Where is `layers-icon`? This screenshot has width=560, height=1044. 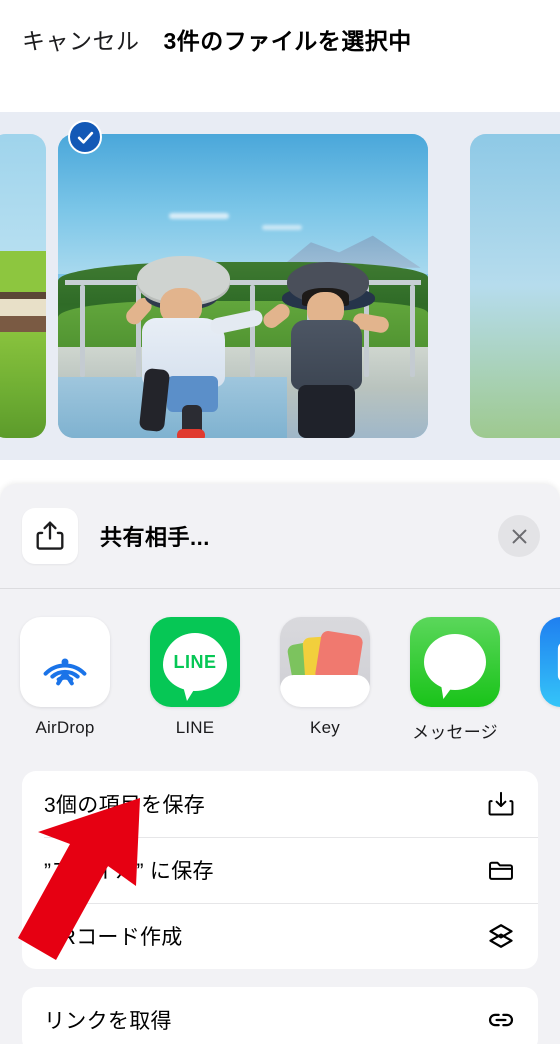 layers-icon is located at coordinates (501, 936).